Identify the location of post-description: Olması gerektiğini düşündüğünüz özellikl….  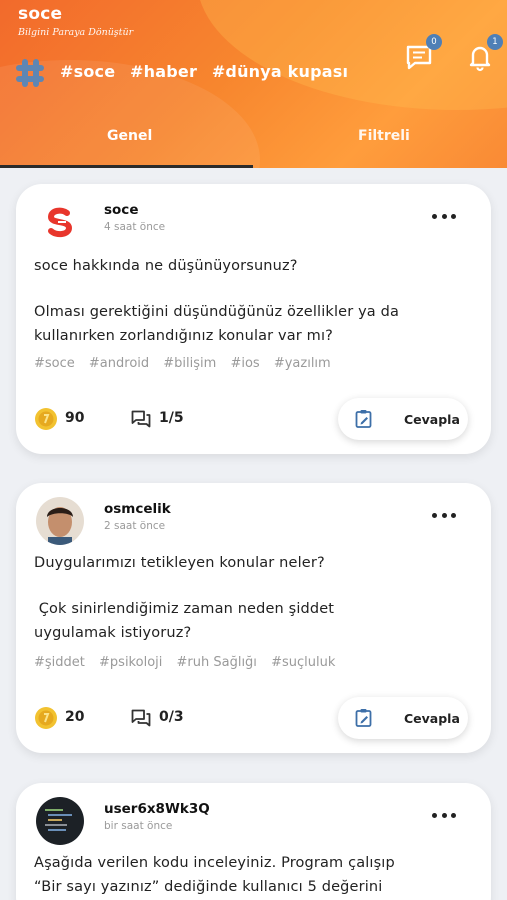
(256, 324).